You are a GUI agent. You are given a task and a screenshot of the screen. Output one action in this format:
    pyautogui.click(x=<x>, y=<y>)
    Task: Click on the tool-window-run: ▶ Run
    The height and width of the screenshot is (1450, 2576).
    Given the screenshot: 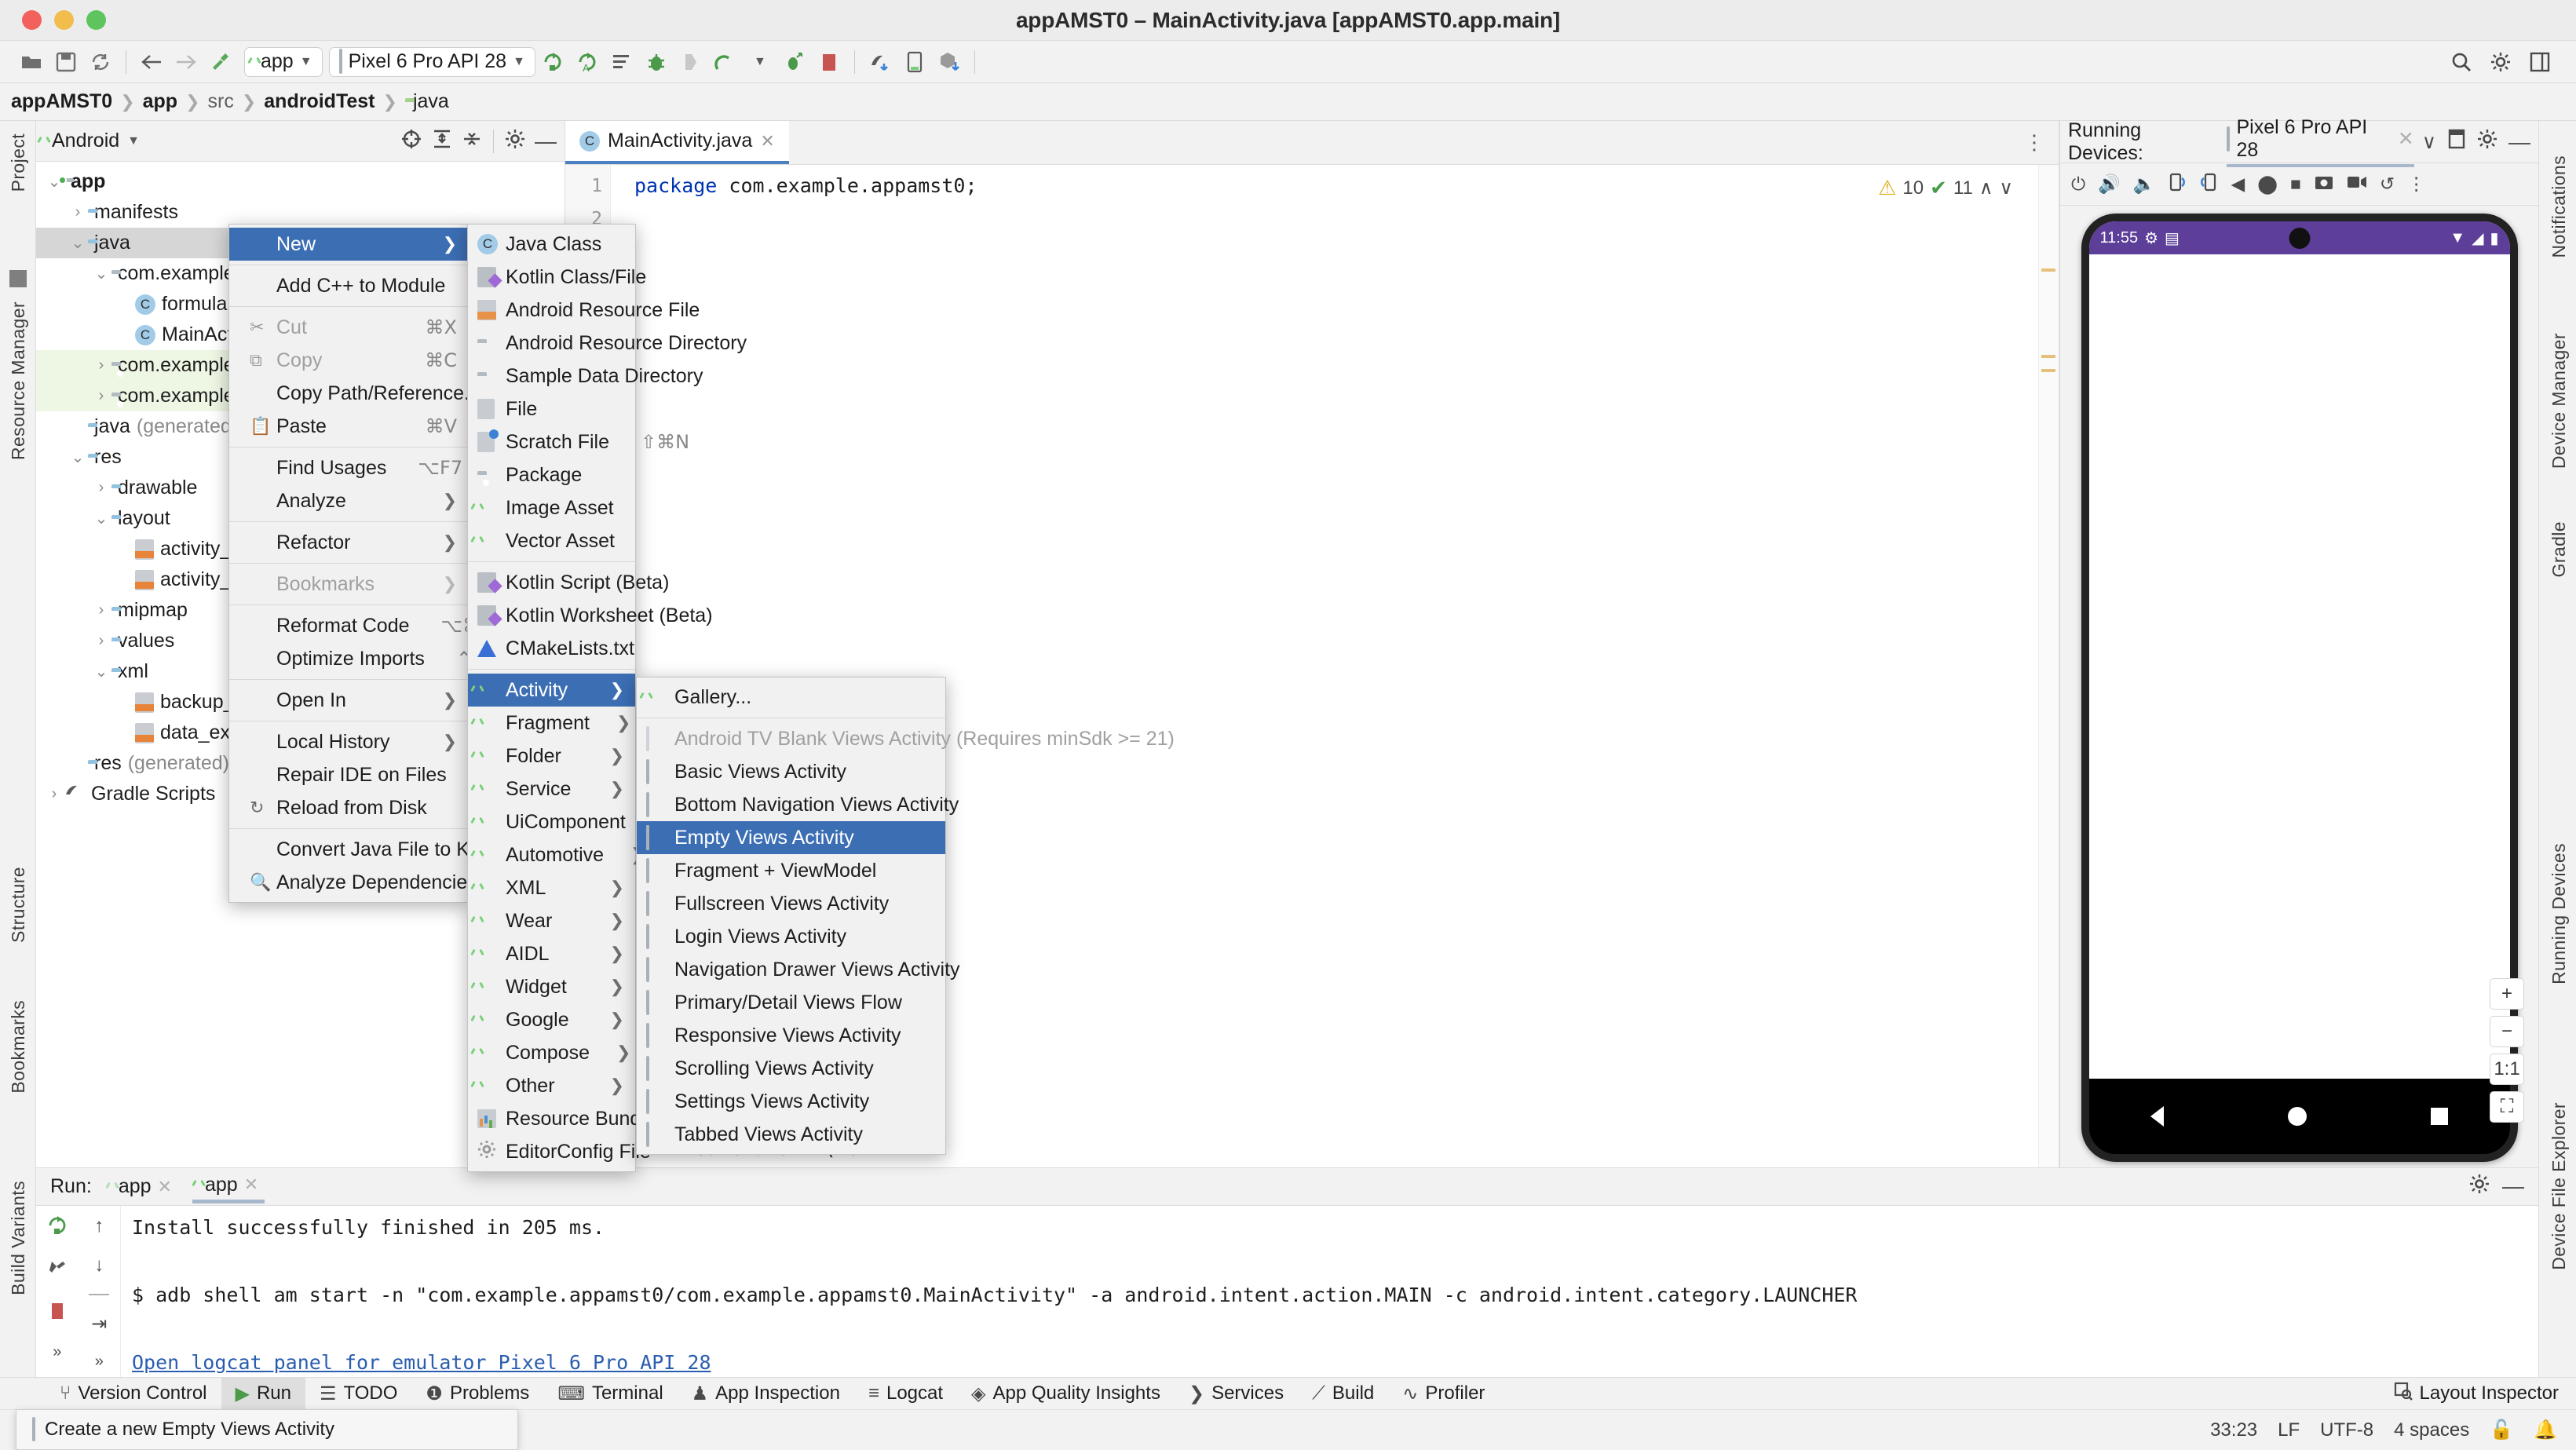 What is the action you would take?
    pyautogui.click(x=263, y=1393)
    